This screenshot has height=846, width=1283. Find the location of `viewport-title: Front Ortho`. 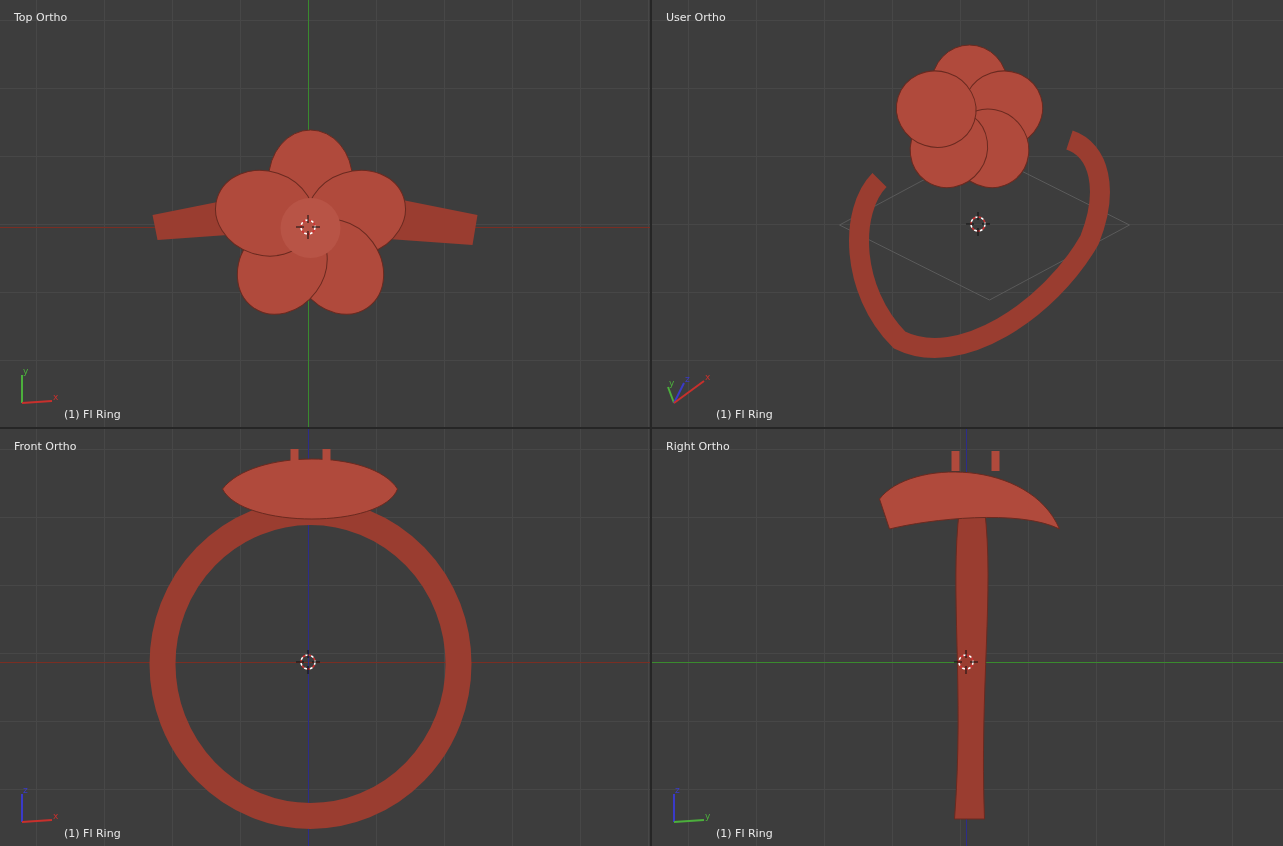

viewport-title: Front Ortho is located at coordinates (45, 446).